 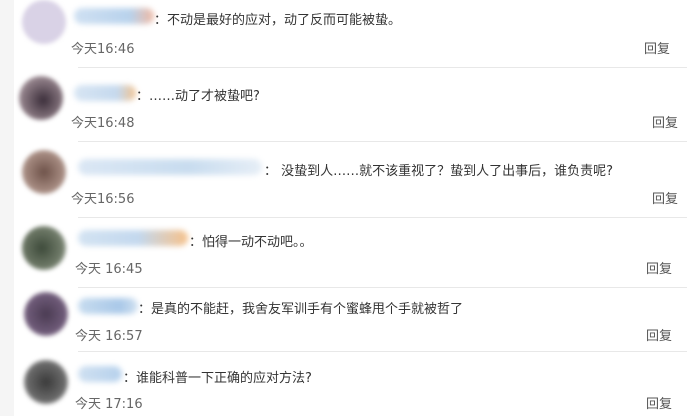 What do you see at coordinates (103, 199) in the screenshot?
I see `timestamp: 今天16:56` at bounding box center [103, 199].